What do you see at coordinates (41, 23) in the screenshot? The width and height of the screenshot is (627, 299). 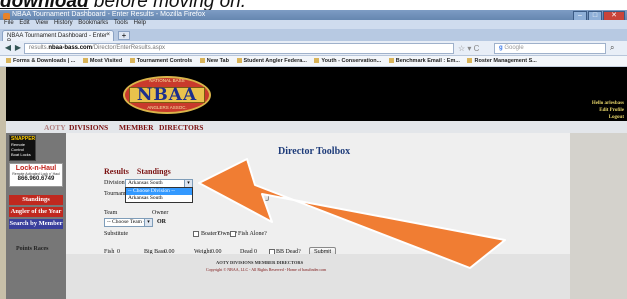 I see `menu-view: View` at bounding box center [41, 23].